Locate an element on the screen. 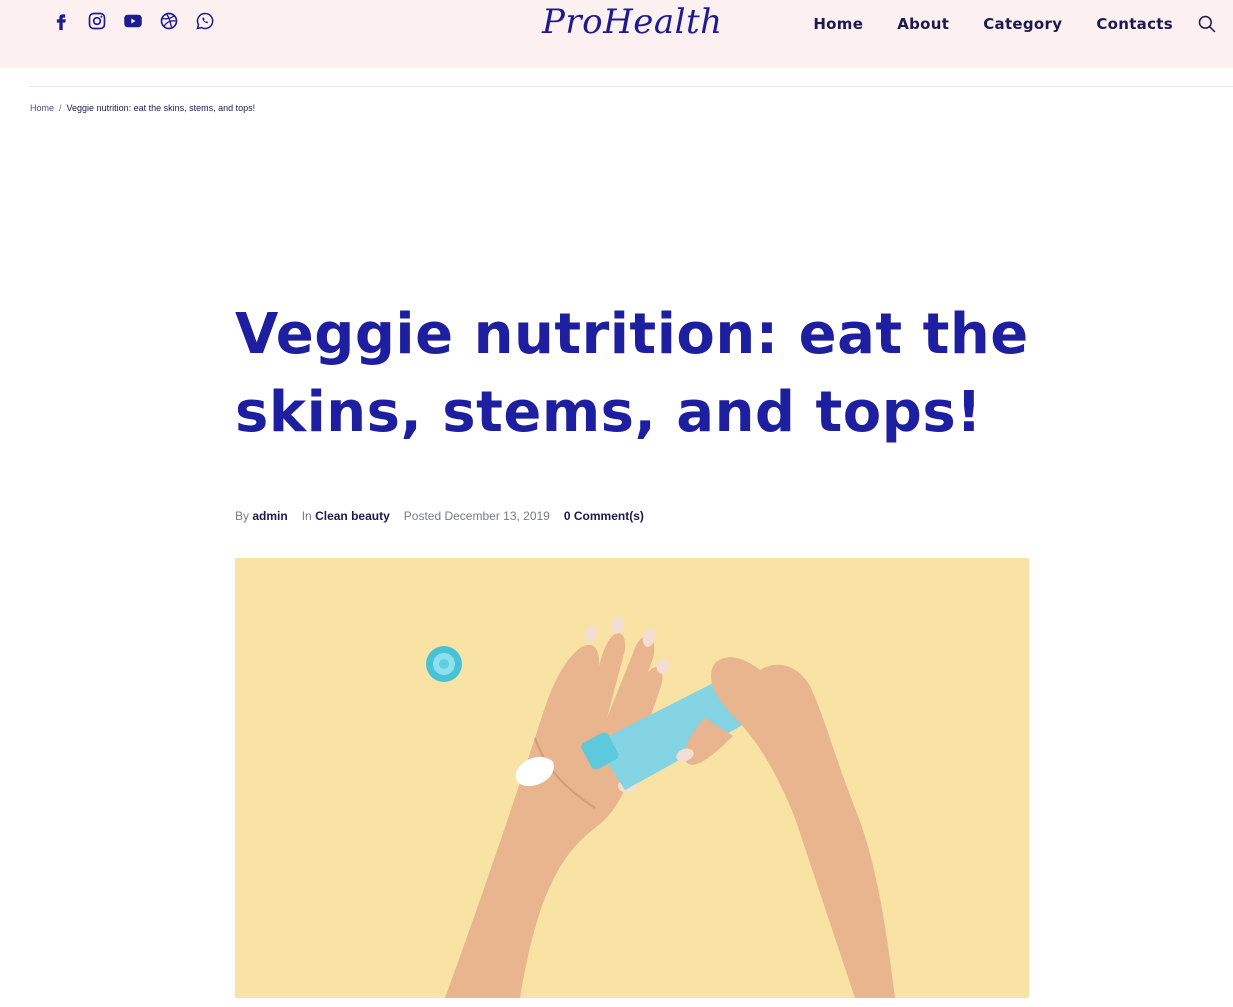 The width and height of the screenshot is (1233, 1007). facebook-icon is located at coordinates (61, 21).